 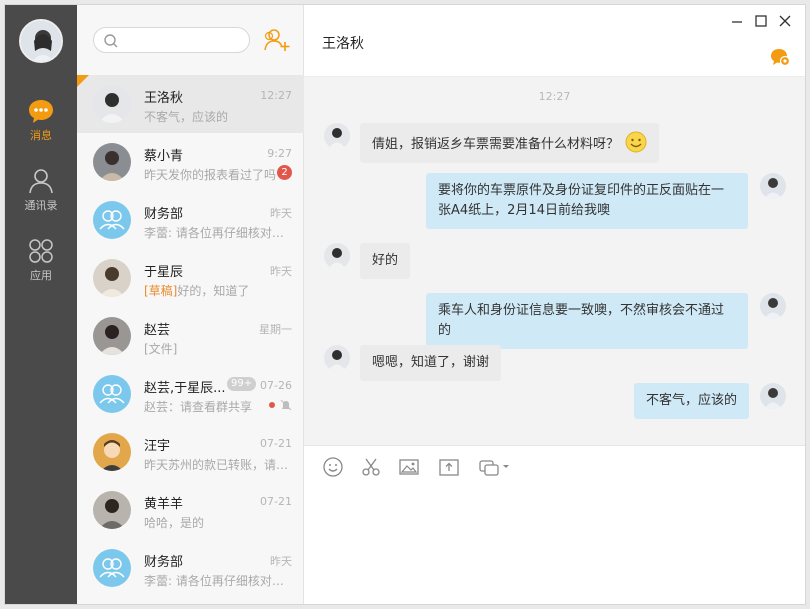 I want to click on conversation-item: 赵芸,于星辰... 99+ 07-26 赵芸：请查看群共享, so click(x=190, y=394).